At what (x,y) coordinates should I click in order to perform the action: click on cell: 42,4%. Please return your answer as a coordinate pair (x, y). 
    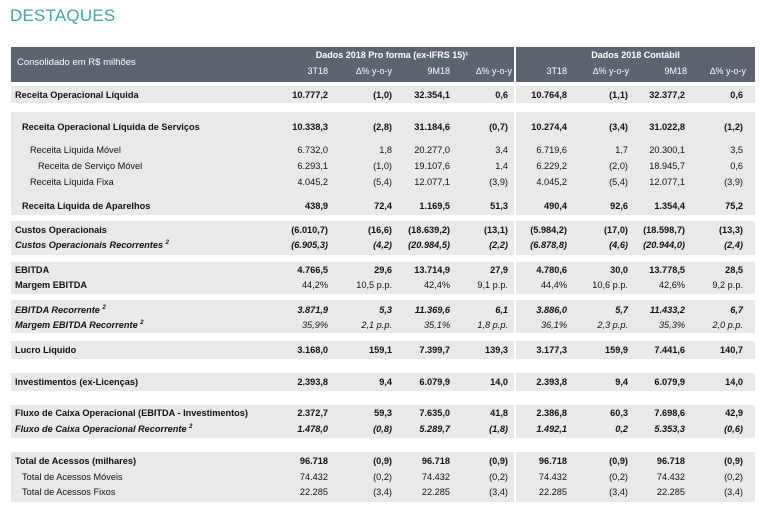
    Looking at the image, I should click on (436, 285).